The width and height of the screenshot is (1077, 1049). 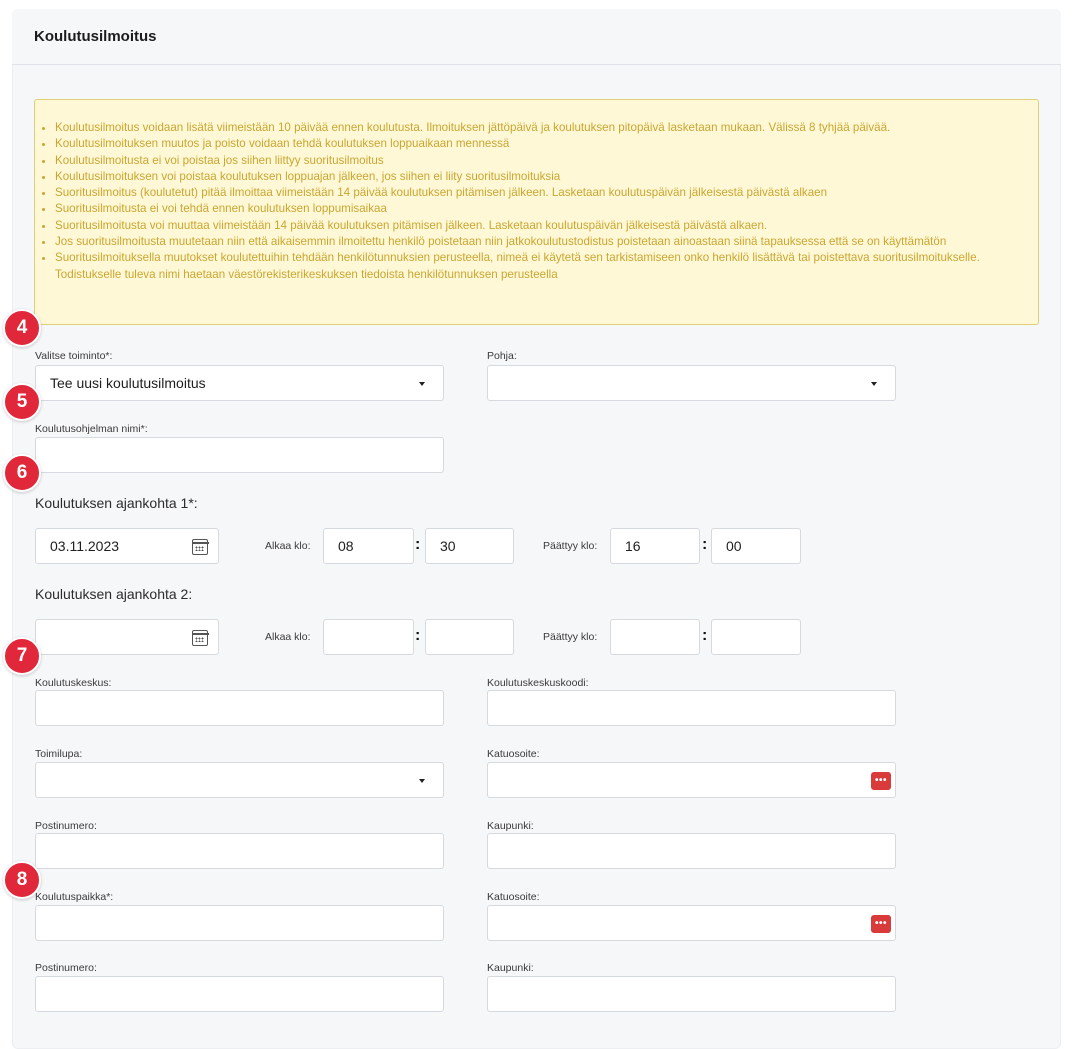 I want to click on time1-start-label: Alkaa klo:, so click(x=288, y=546).